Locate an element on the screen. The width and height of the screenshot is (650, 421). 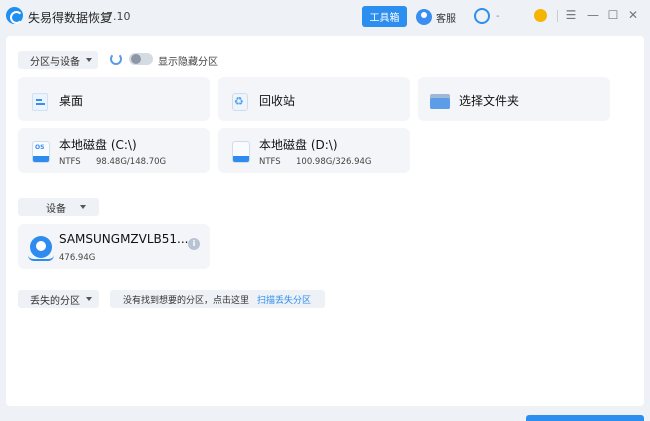
quick-location-recycle-bin: 回收站 is located at coordinates (314, 99).